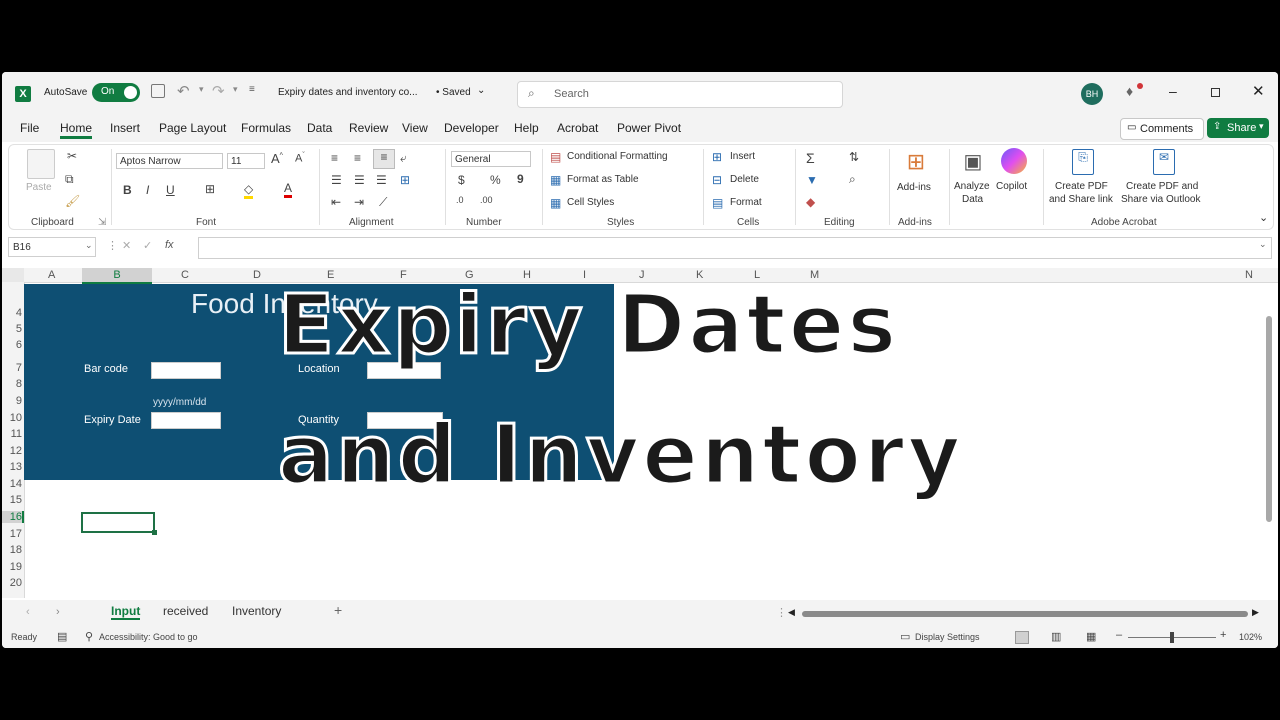 The image size is (1280, 720). What do you see at coordinates (1119, 635) in the screenshot?
I see `zoom-out-icon: –` at bounding box center [1119, 635].